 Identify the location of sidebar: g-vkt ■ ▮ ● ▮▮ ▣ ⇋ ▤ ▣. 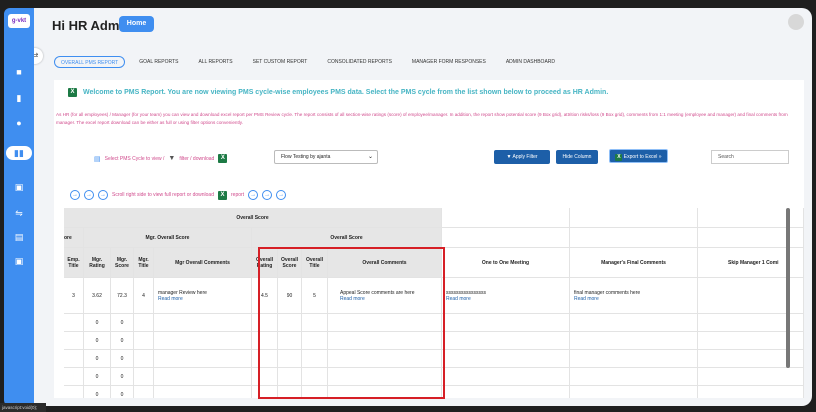
(19, 207).